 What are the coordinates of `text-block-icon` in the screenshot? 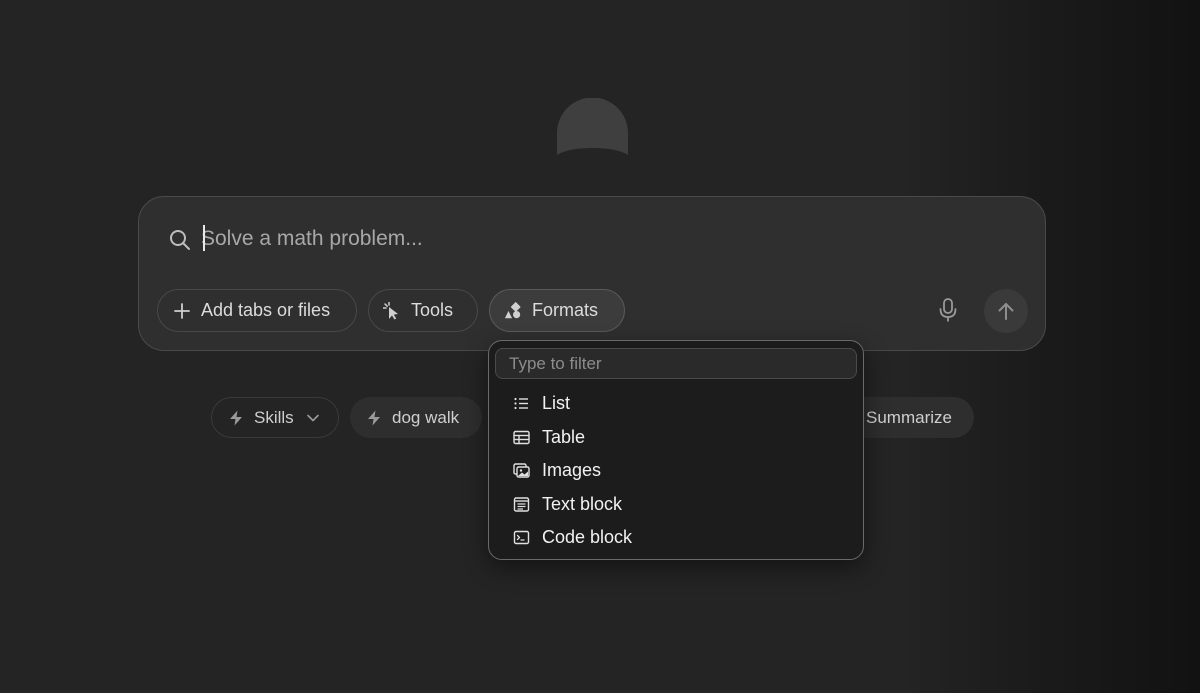 It's located at (521, 504).